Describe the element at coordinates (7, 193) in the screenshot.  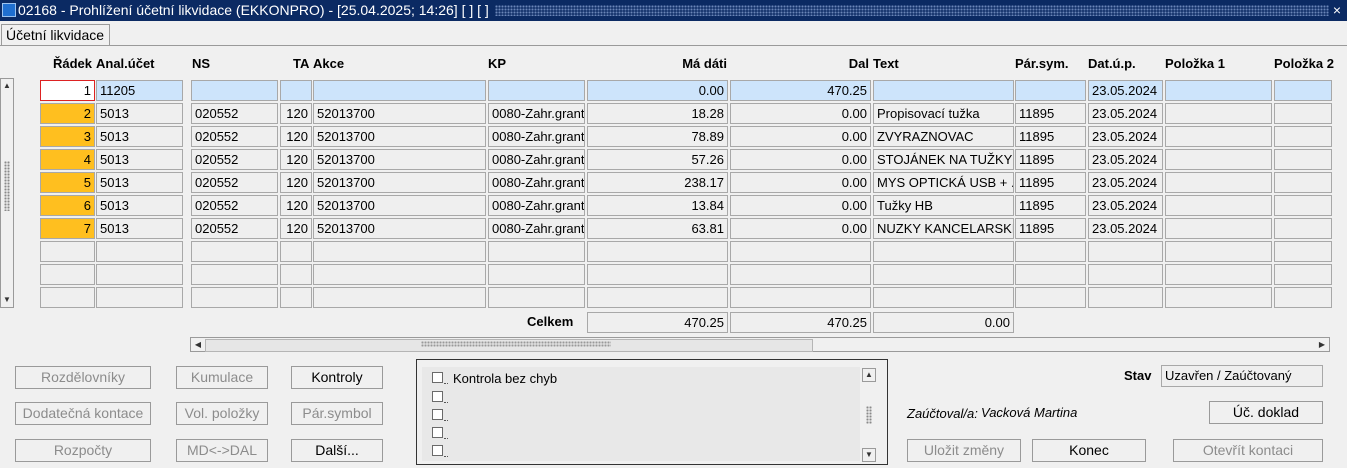
I see `grid-vertical-scrollbar: ▲ ▼` at that location.